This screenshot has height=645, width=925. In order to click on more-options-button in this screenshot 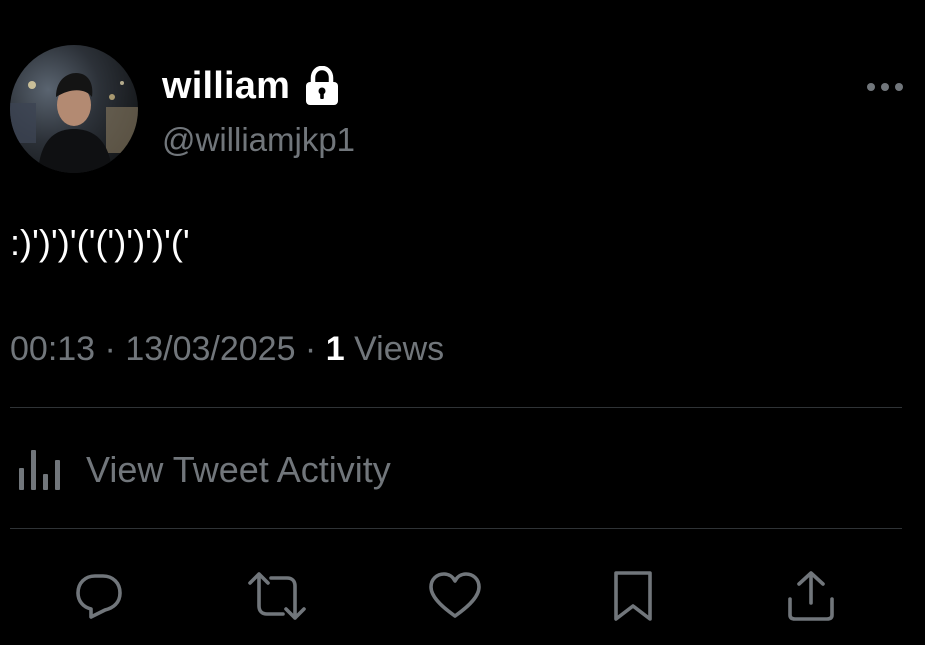, I will do `click(885, 87)`.